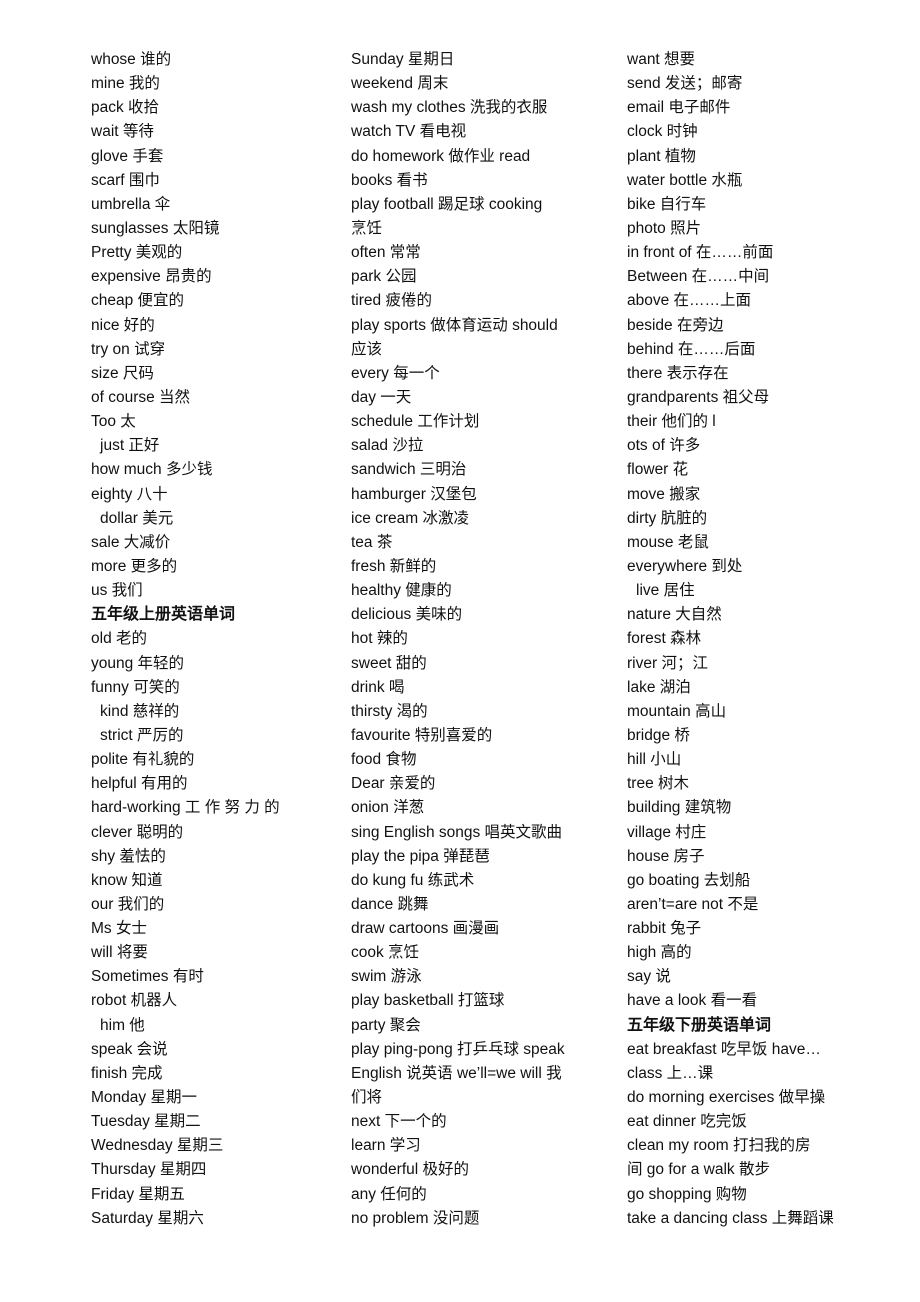  What do you see at coordinates (400, 84) in the screenshot?
I see `vocab-entry: weekend 周末` at bounding box center [400, 84].